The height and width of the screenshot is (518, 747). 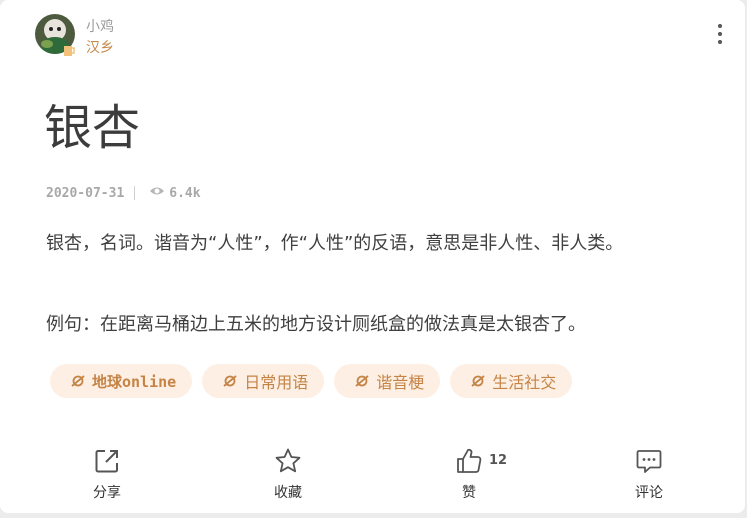 I want to click on tag-item: 生活社交, so click(x=511, y=381).